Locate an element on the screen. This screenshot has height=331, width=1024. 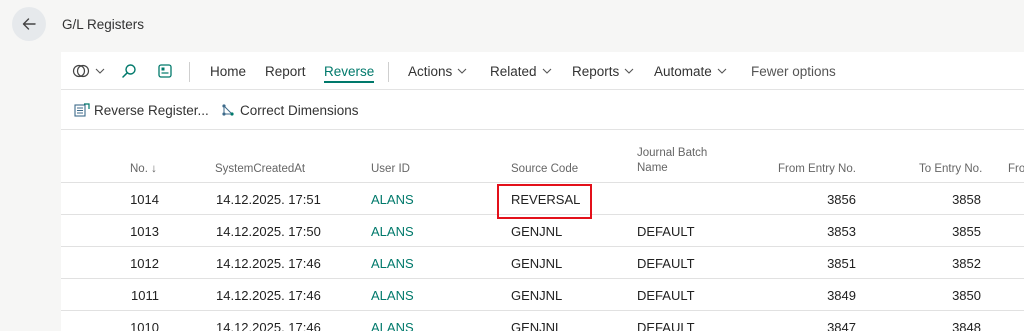
column-header-no: No. ↓ is located at coordinates (143, 169).